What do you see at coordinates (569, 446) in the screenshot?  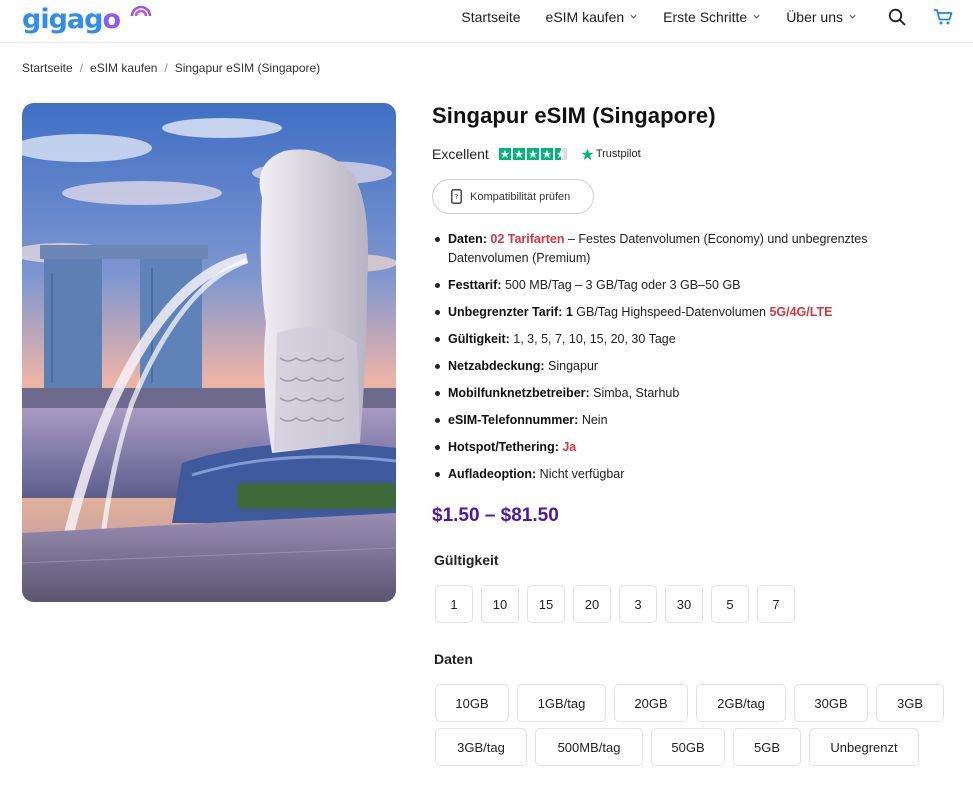 I see `spec-highlight: Ja` at bounding box center [569, 446].